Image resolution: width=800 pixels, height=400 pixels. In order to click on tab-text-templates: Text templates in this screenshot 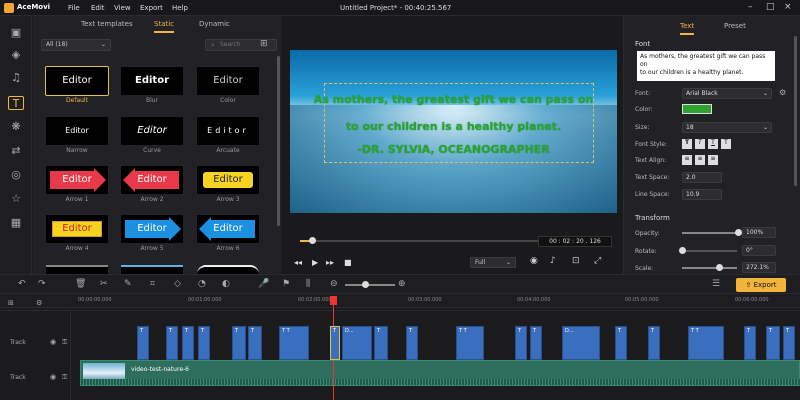, I will do `click(107, 24)`.